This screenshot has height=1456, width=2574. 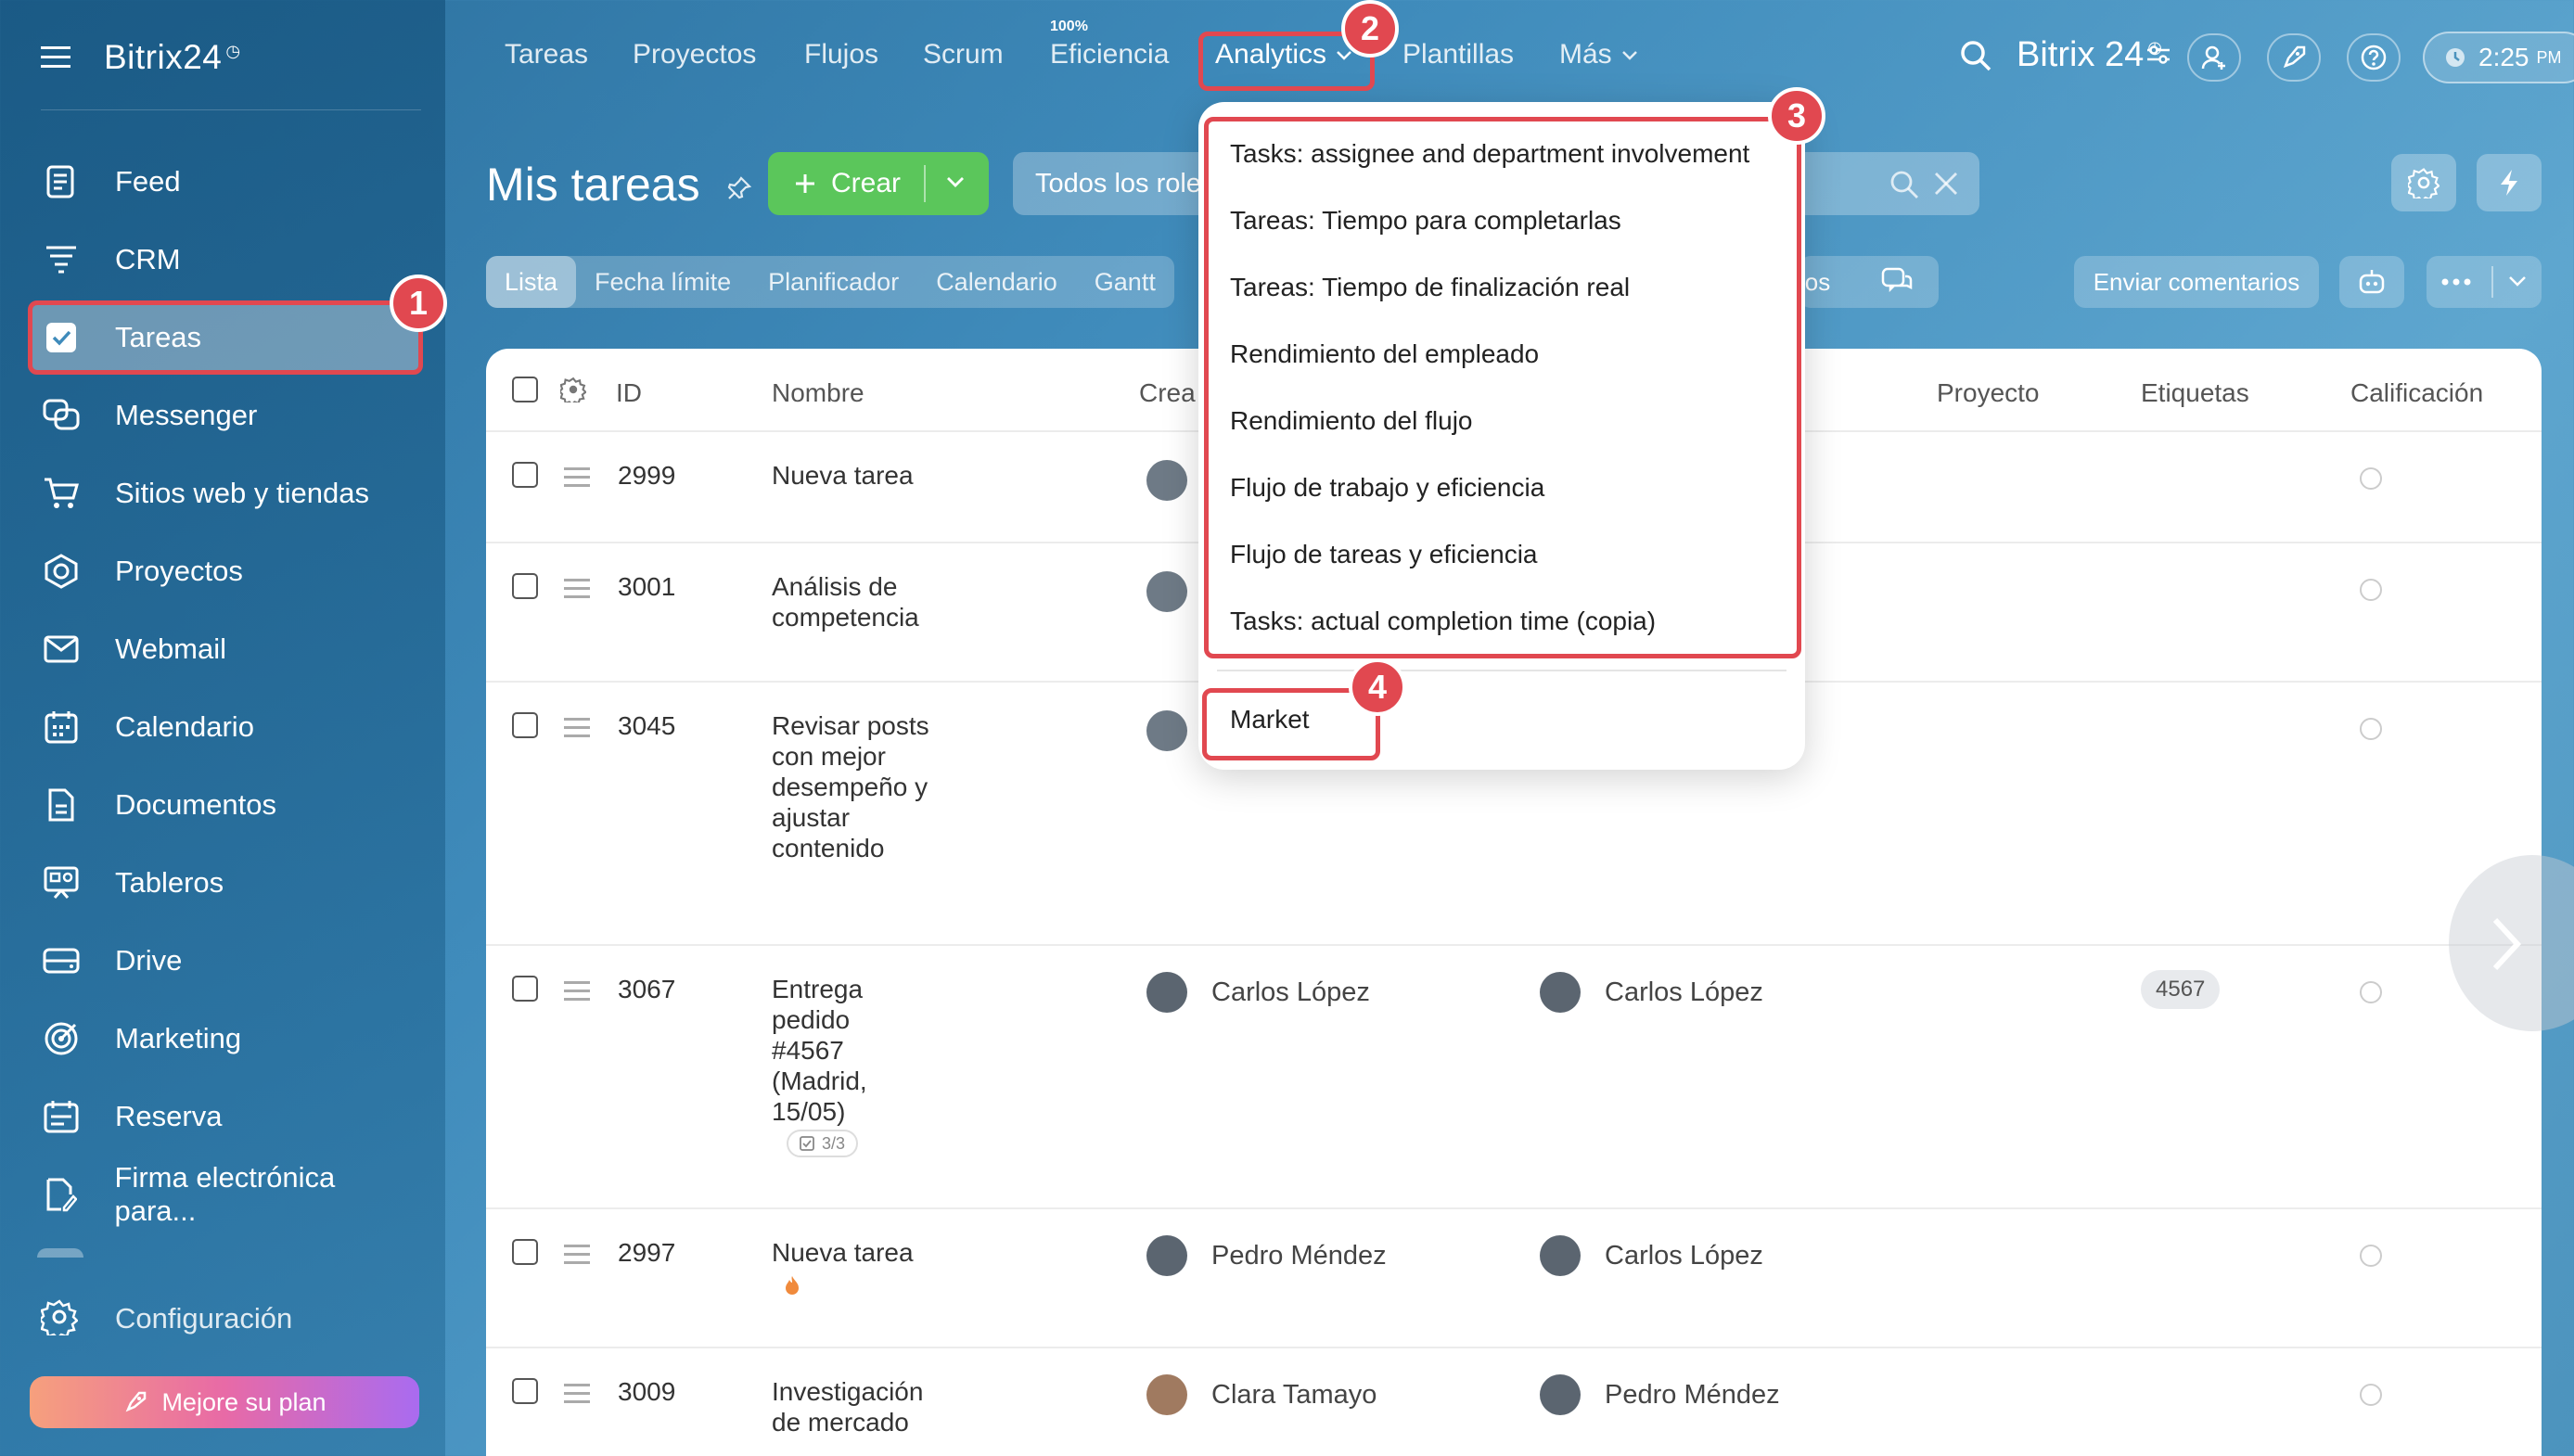 What do you see at coordinates (2294, 57) in the screenshot?
I see `rocket-button` at bounding box center [2294, 57].